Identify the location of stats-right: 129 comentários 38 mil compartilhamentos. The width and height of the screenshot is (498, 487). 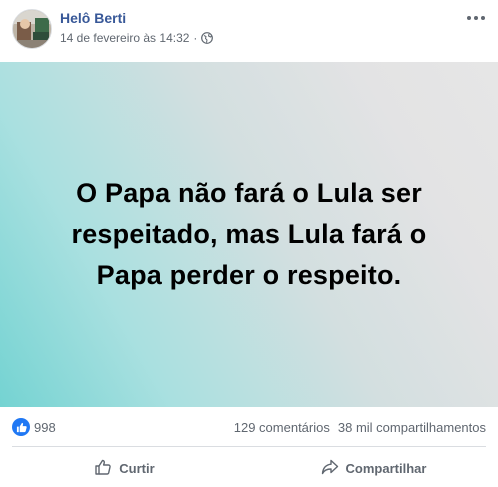
(360, 427).